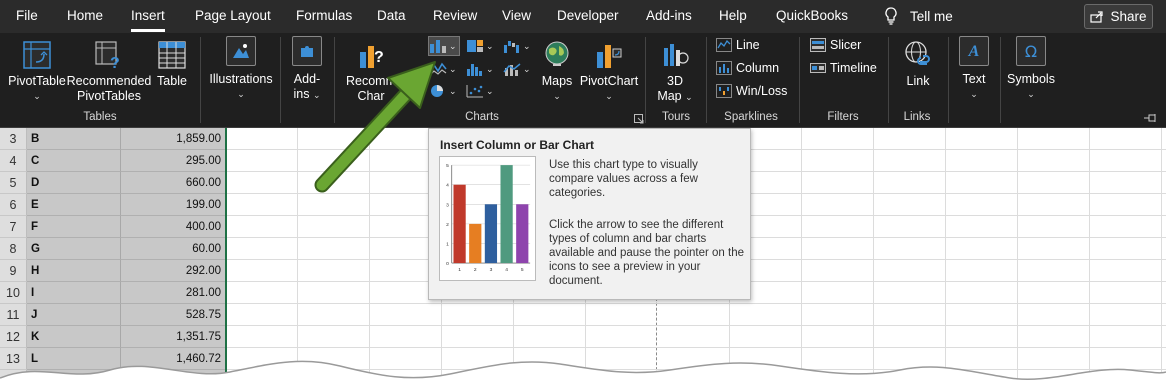  Describe the element at coordinates (974, 69) in the screenshot. I see `text-button: A Text ⌄` at that location.